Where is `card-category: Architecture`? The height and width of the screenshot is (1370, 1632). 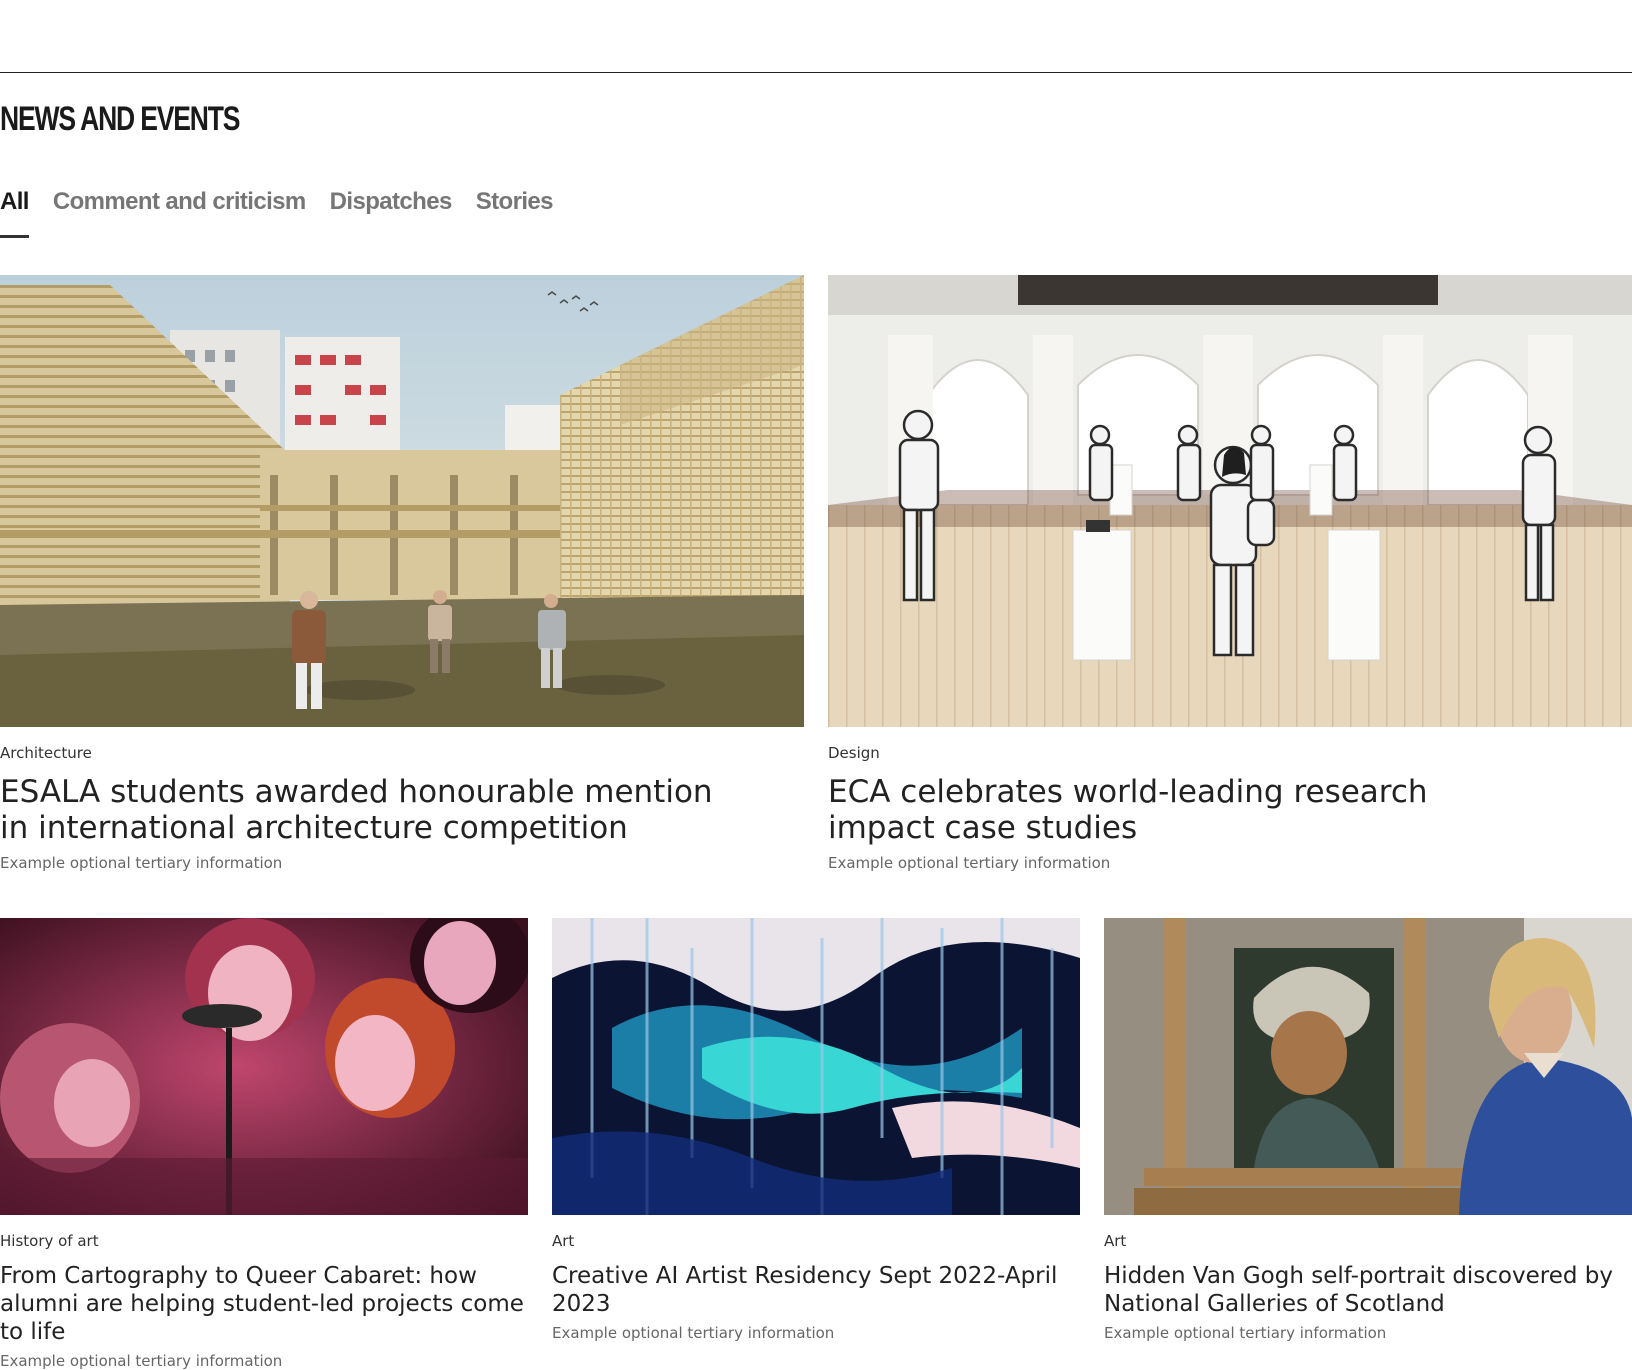 card-category: Architecture is located at coordinates (46, 753).